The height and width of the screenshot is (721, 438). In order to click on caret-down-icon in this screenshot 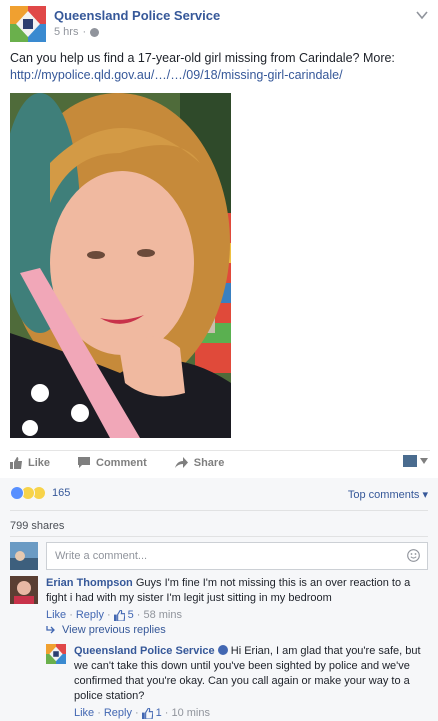, I will do `click(424, 461)`.